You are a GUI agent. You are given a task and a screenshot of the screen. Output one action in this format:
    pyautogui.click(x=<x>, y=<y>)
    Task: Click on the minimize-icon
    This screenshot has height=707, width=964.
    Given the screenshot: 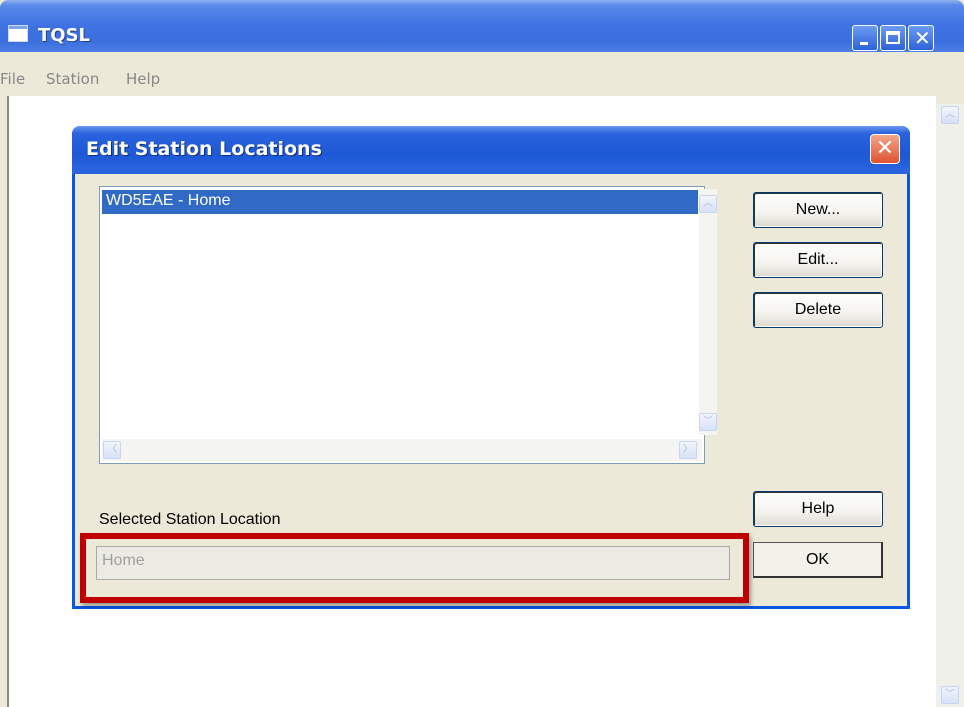 What is the action you would take?
    pyautogui.click(x=864, y=43)
    